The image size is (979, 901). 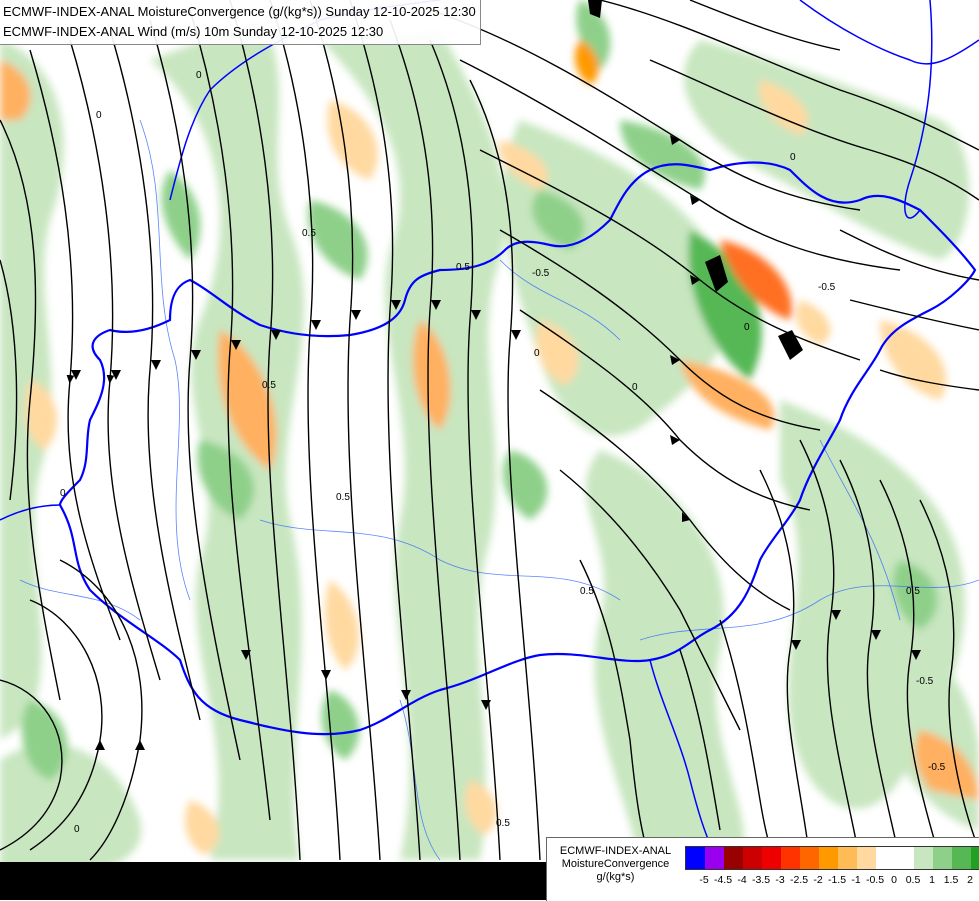 I want to click on legend-model: ECMWF-INDEX-ANAL, so click(x=615, y=851).